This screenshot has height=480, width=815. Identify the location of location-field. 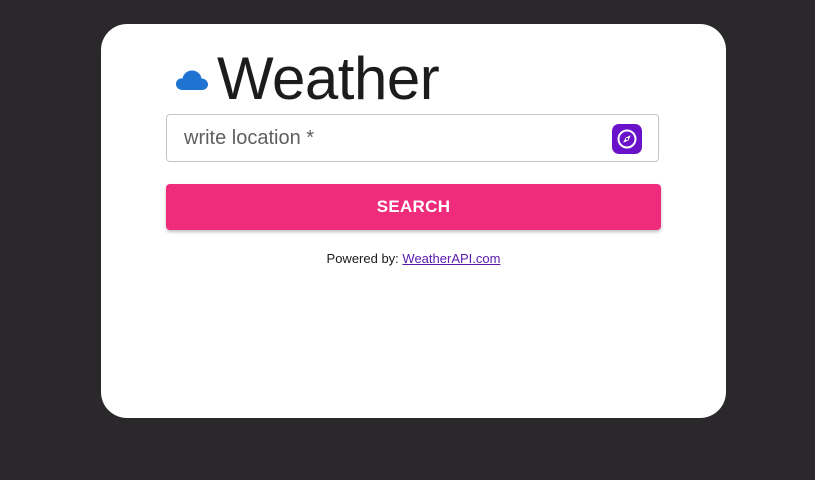
(412, 138).